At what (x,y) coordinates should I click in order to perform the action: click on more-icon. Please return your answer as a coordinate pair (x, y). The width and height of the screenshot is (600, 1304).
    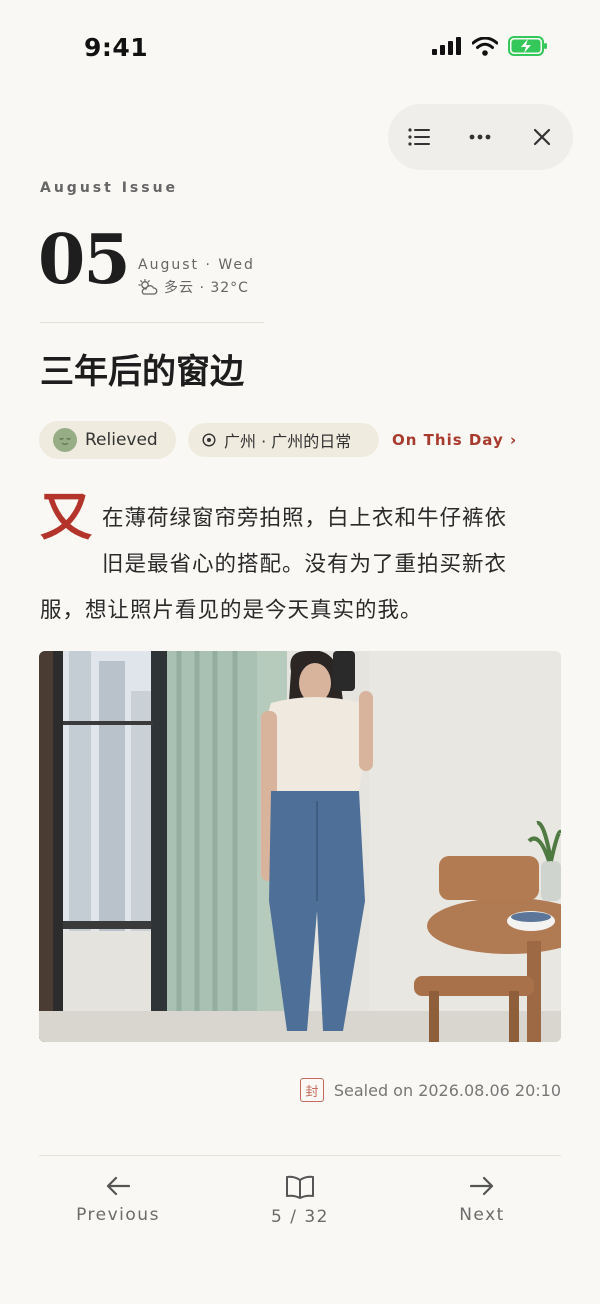
    Looking at the image, I should click on (480, 137).